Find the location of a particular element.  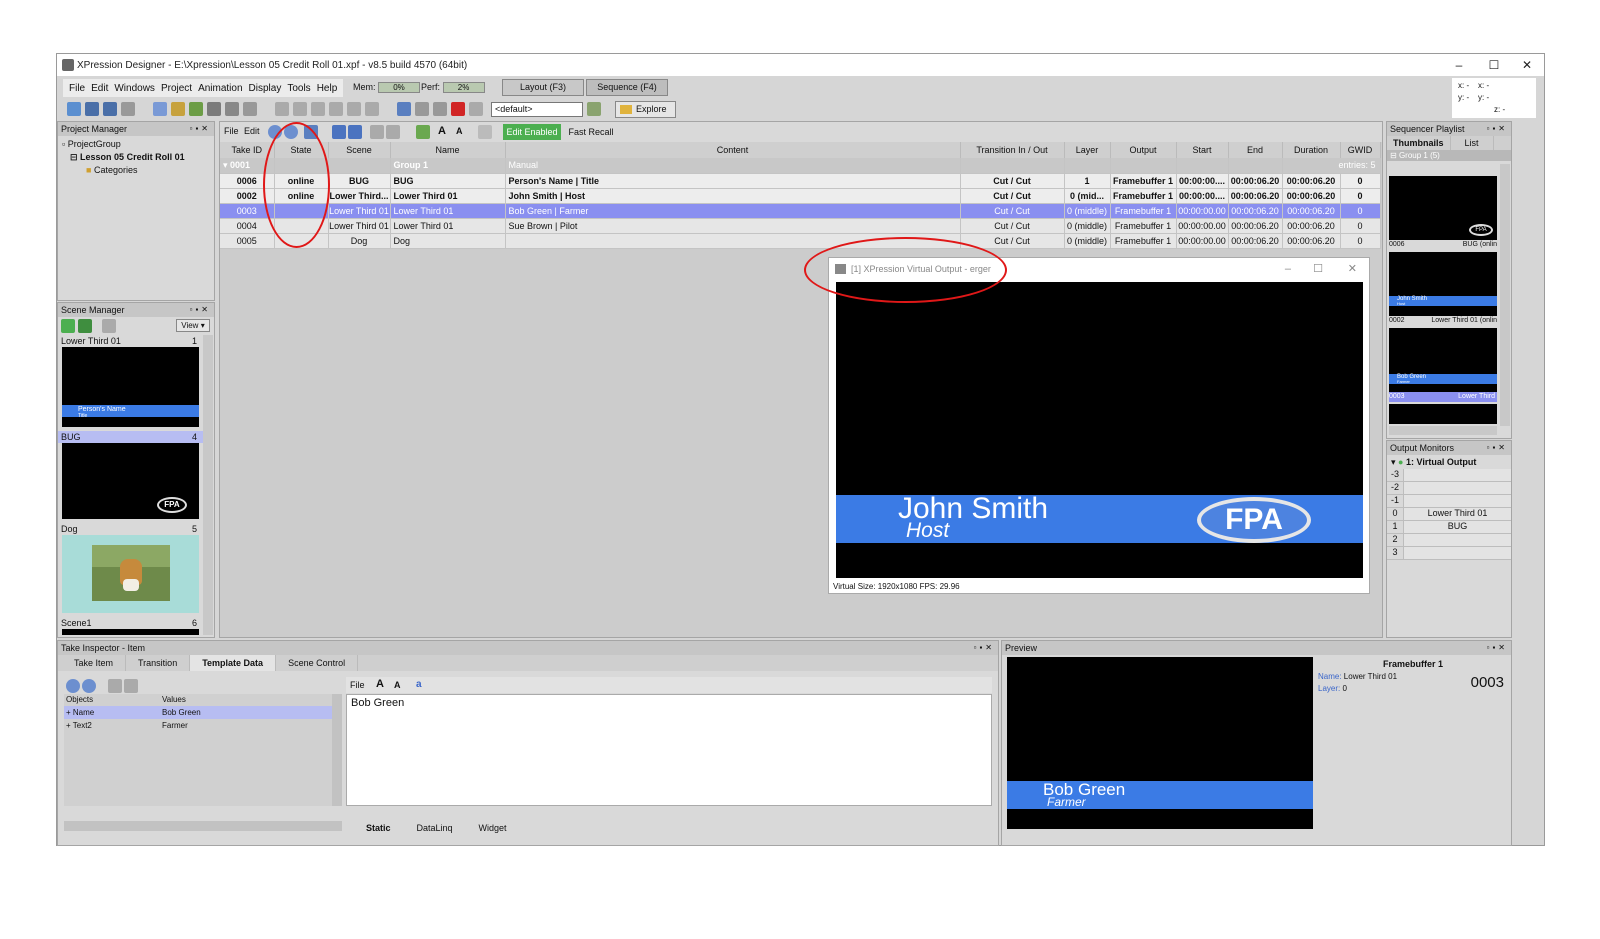

select-icon is located at coordinates (160, 109).